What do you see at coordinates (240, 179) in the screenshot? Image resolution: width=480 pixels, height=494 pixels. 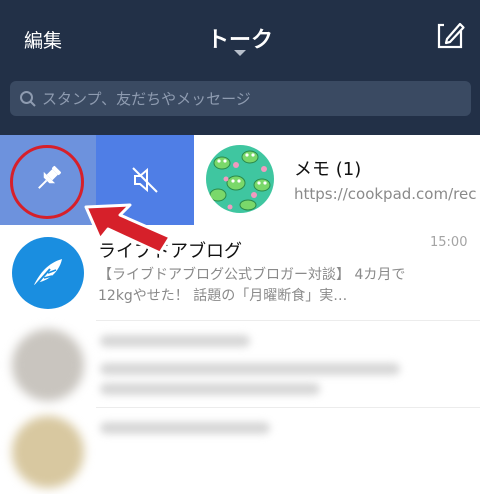 I see `frog-pattern-avatar` at bounding box center [240, 179].